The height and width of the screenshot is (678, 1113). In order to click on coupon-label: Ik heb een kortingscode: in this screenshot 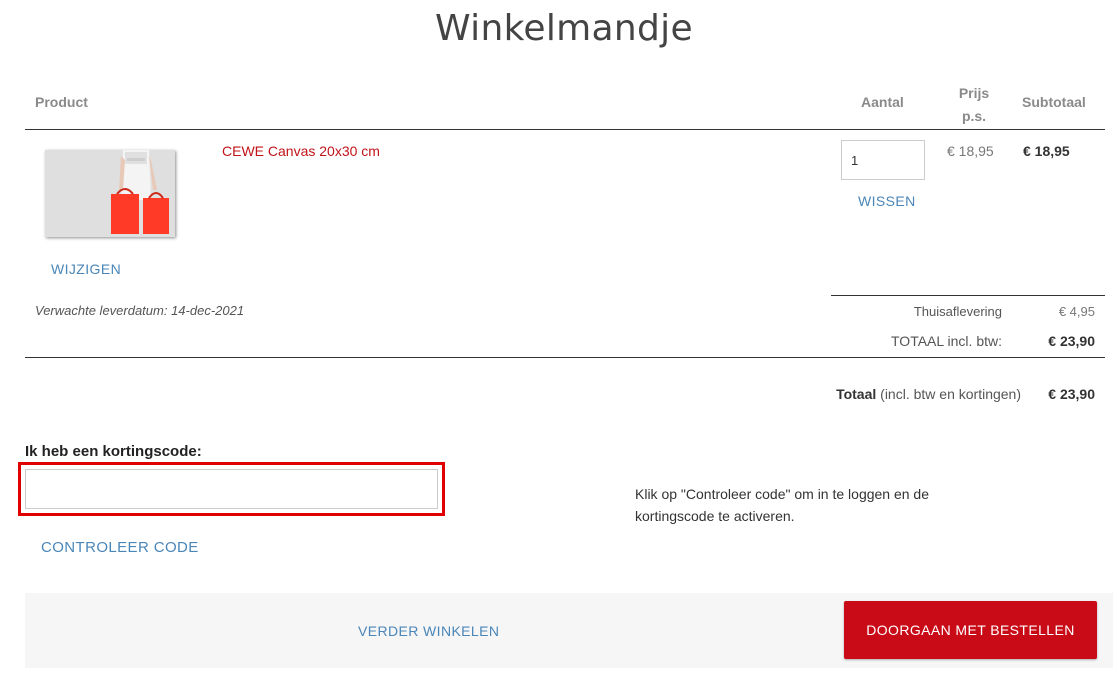, I will do `click(113, 451)`.